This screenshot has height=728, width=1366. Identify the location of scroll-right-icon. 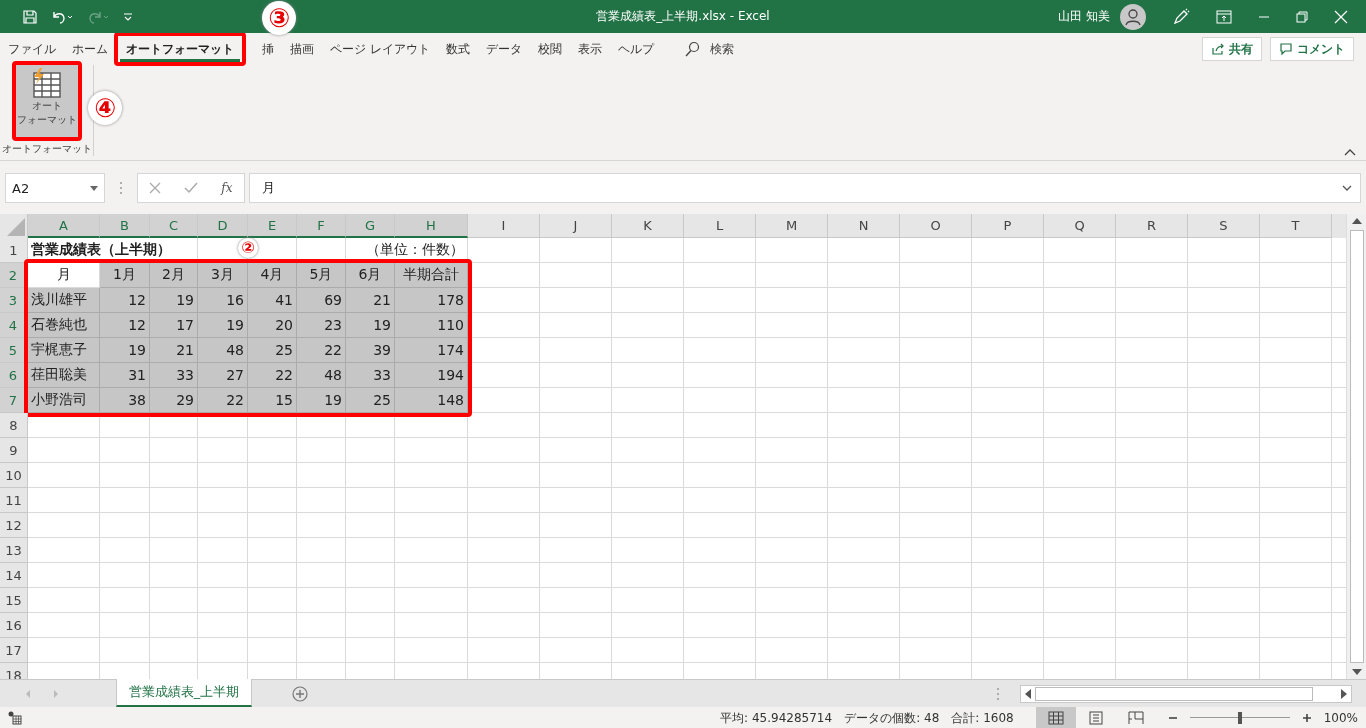
(1344, 693).